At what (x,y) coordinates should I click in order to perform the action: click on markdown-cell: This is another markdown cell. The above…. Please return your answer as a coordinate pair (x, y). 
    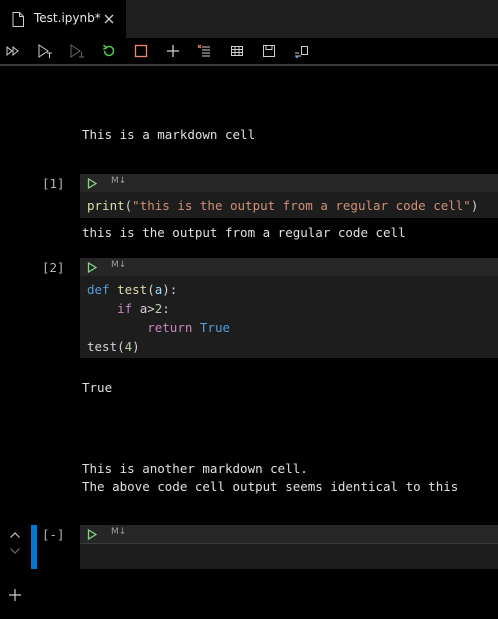
    Looking at the image, I should click on (270, 478).